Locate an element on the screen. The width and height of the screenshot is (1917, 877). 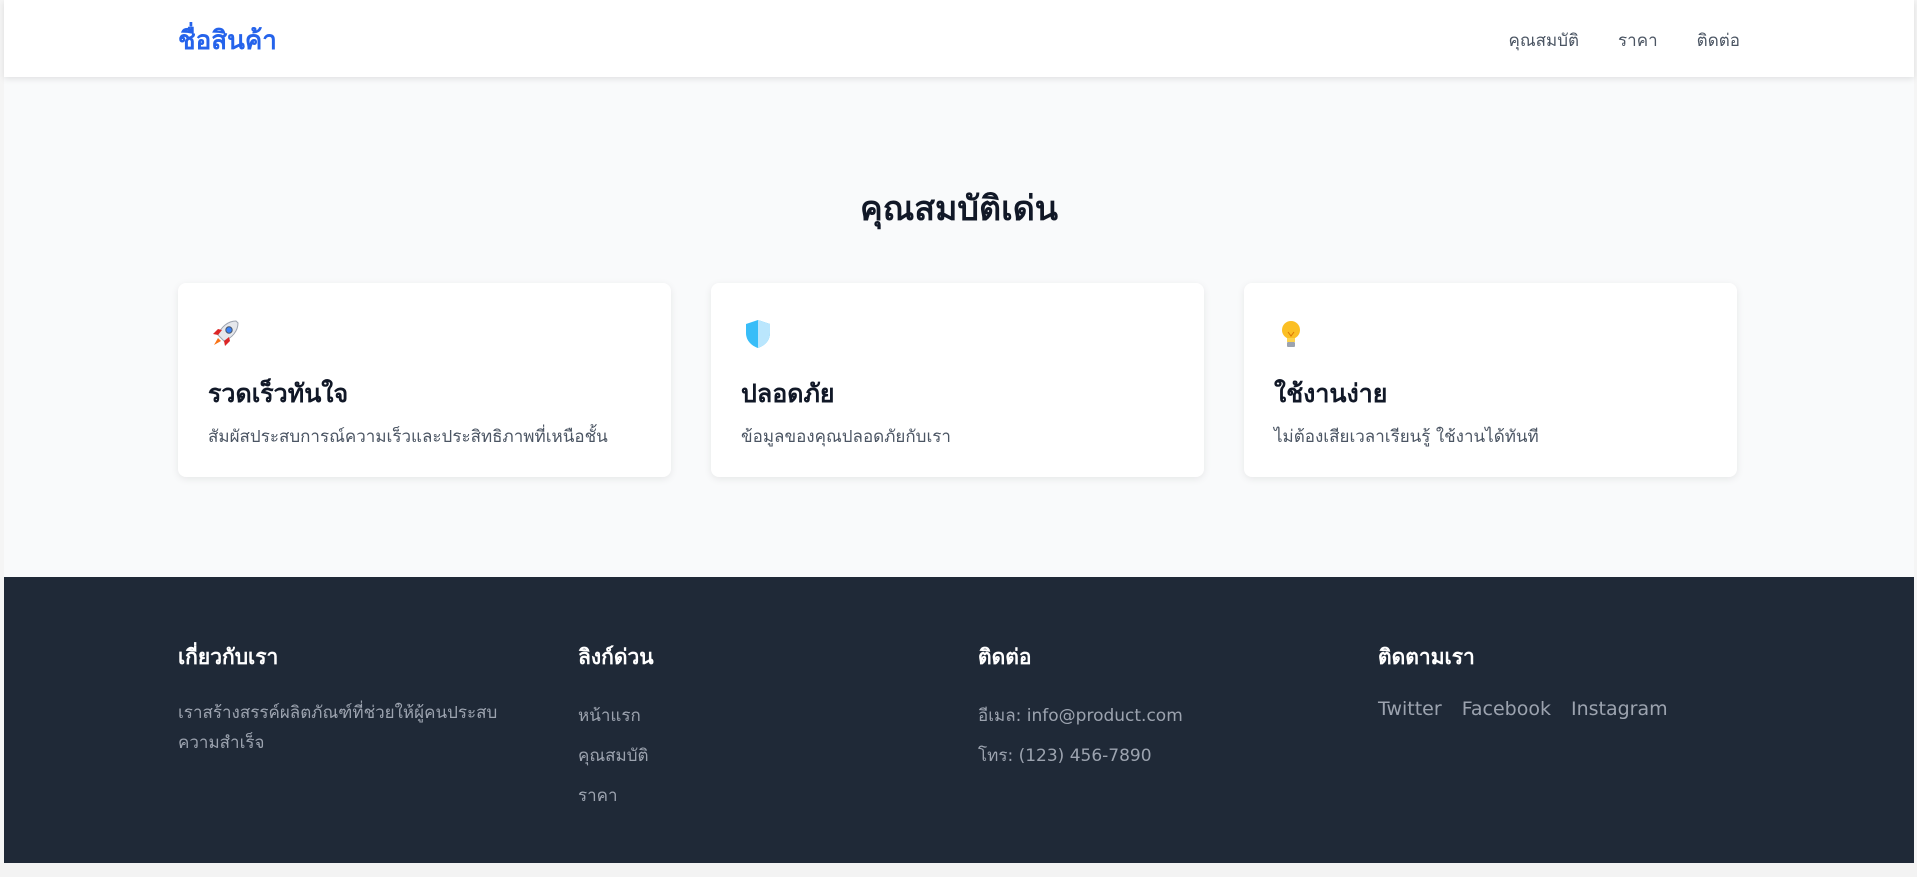
nav-link-pricing: ราคา is located at coordinates (1638, 40).